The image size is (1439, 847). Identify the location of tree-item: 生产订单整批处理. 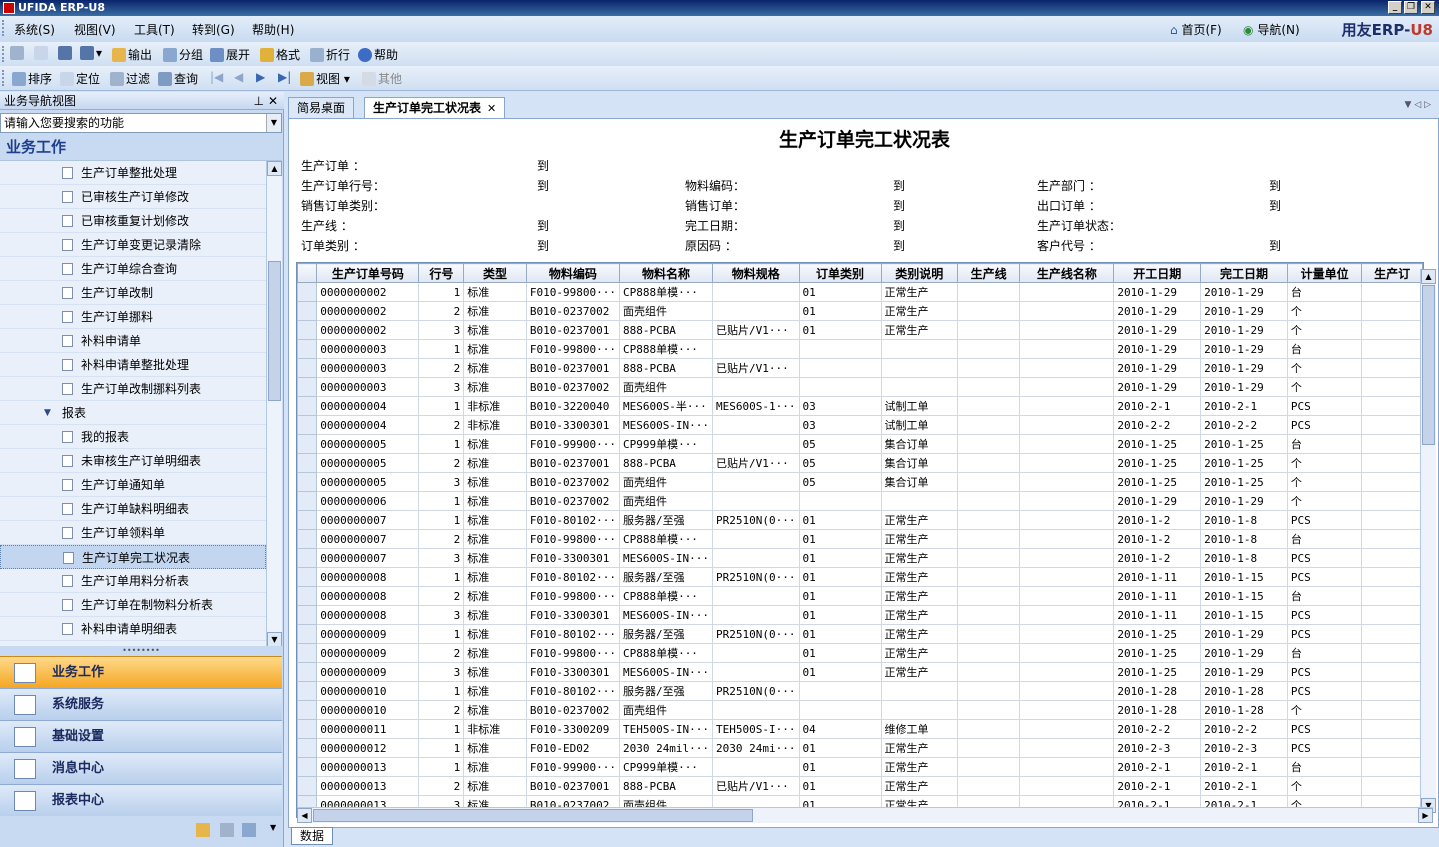
(133, 173).